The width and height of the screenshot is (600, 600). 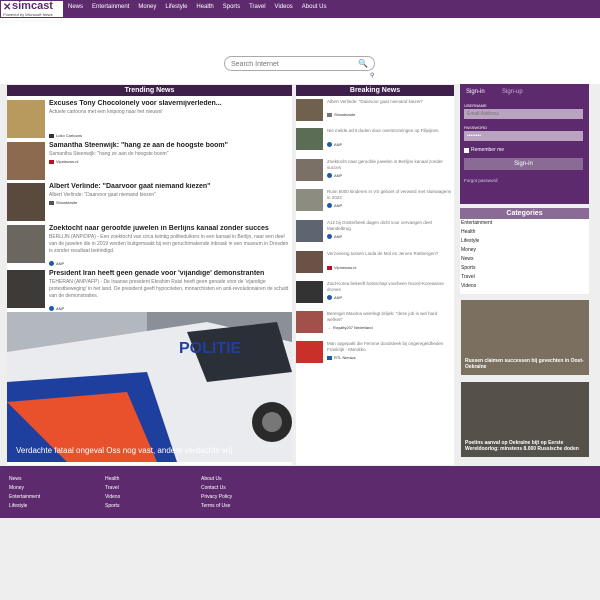 I want to click on footer-link: Videos, so click(x=112, y=497).